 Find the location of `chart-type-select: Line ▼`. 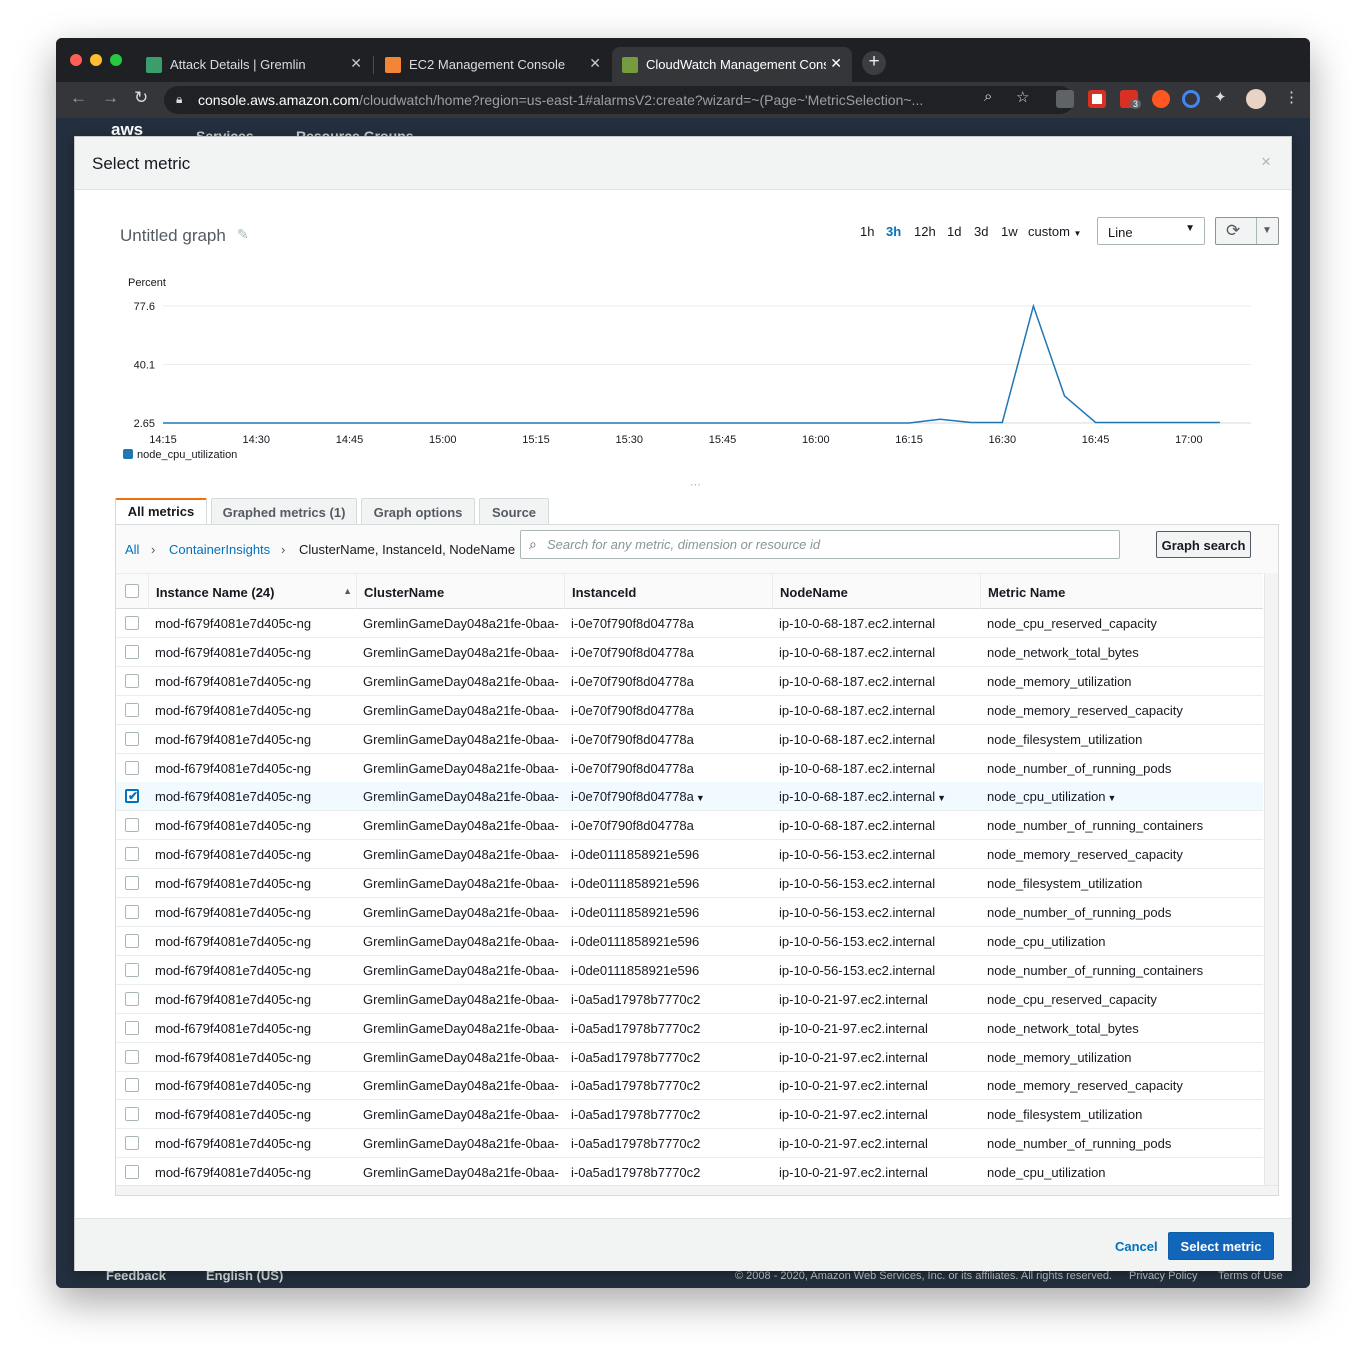

chart-type-select: Line ▼ is located at coordinates (1151, 231).